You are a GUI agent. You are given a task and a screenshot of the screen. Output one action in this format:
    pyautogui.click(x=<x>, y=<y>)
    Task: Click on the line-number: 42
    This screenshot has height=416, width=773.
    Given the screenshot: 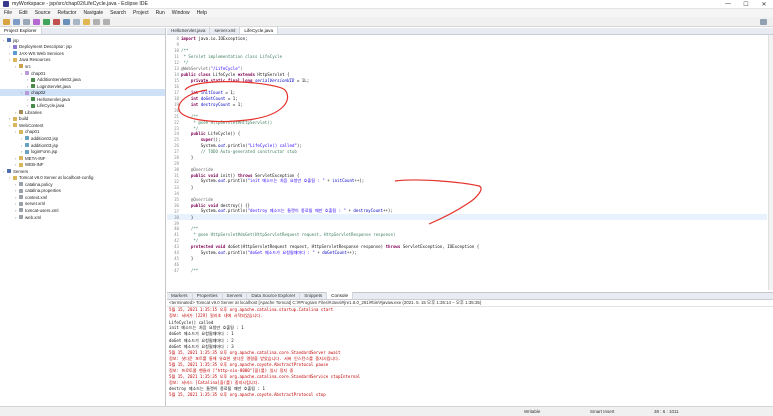 What is the action you would take?
    pyautogui.click(x=176, y=241)
    